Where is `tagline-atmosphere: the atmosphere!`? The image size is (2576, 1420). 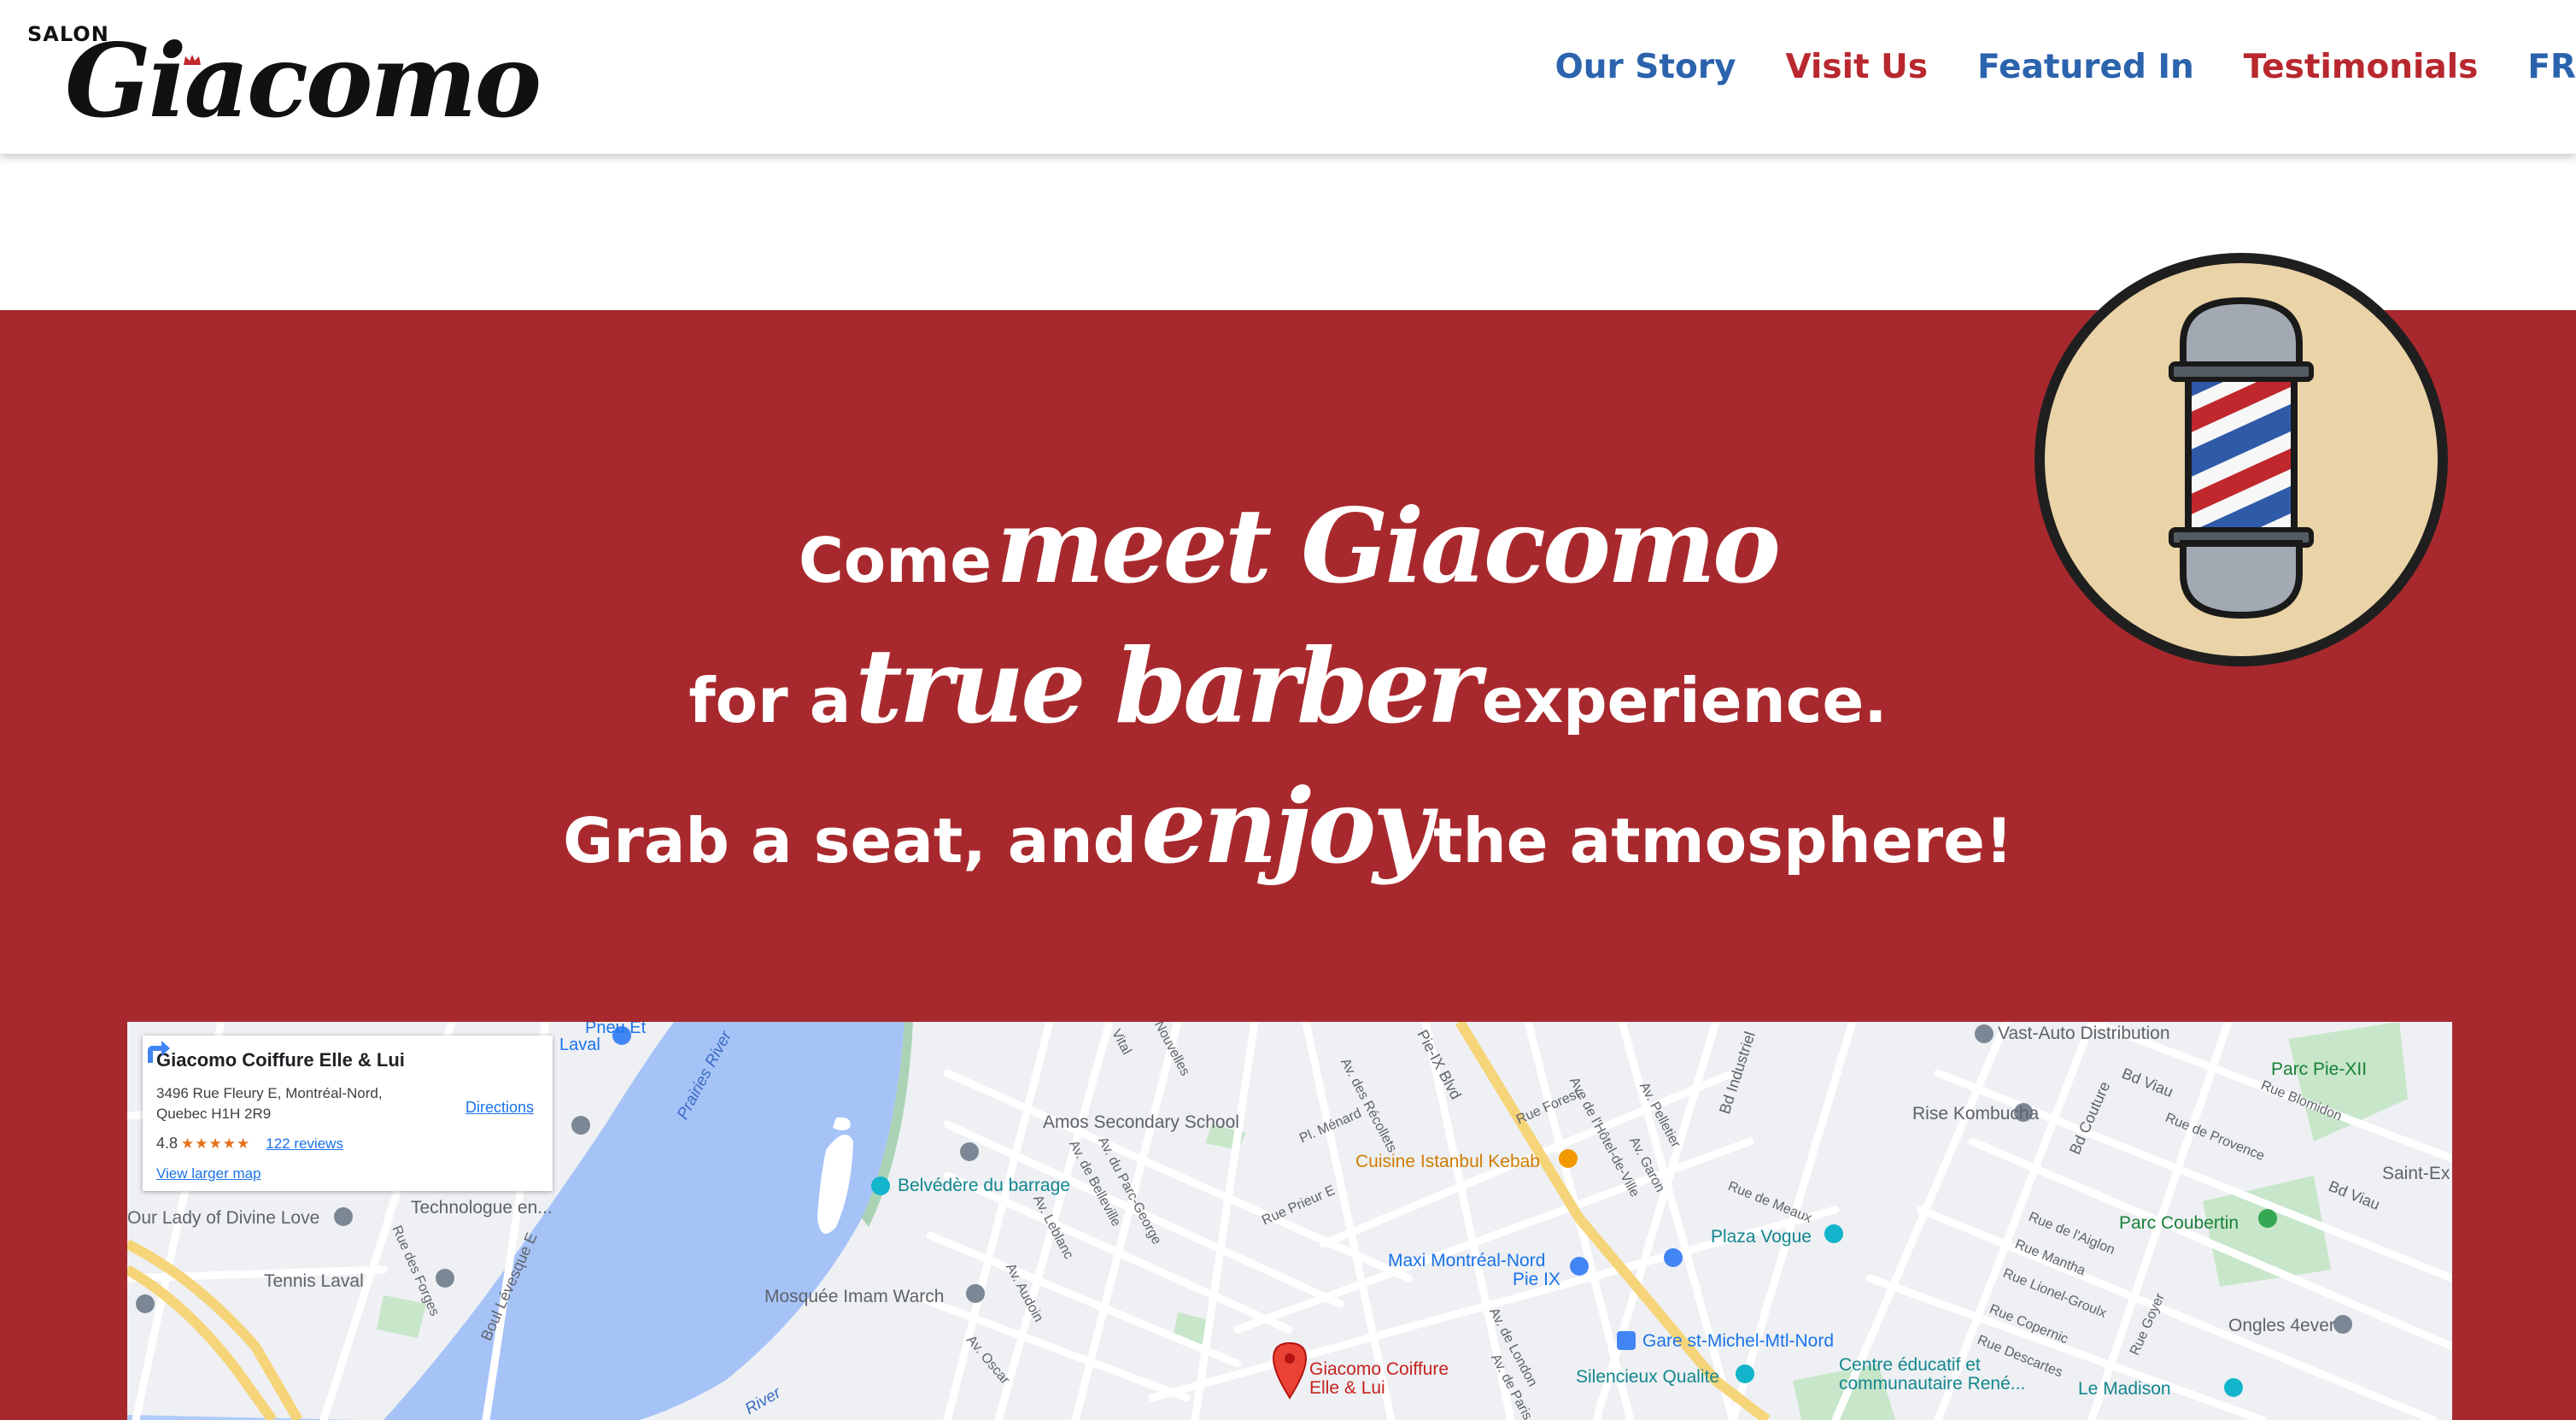 tagline-atmosphere: the atmosphere! is located at coordinates (1723, 841).